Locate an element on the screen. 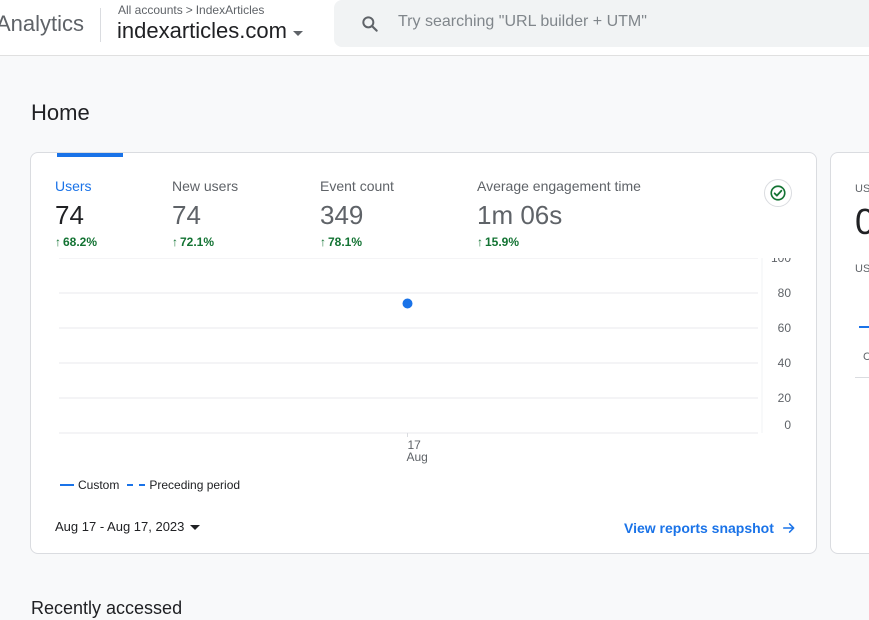 This screenshot has width=869, height=620. metric-users: Users 74 ↑ 68.2% is located at coordinates (76, 213).